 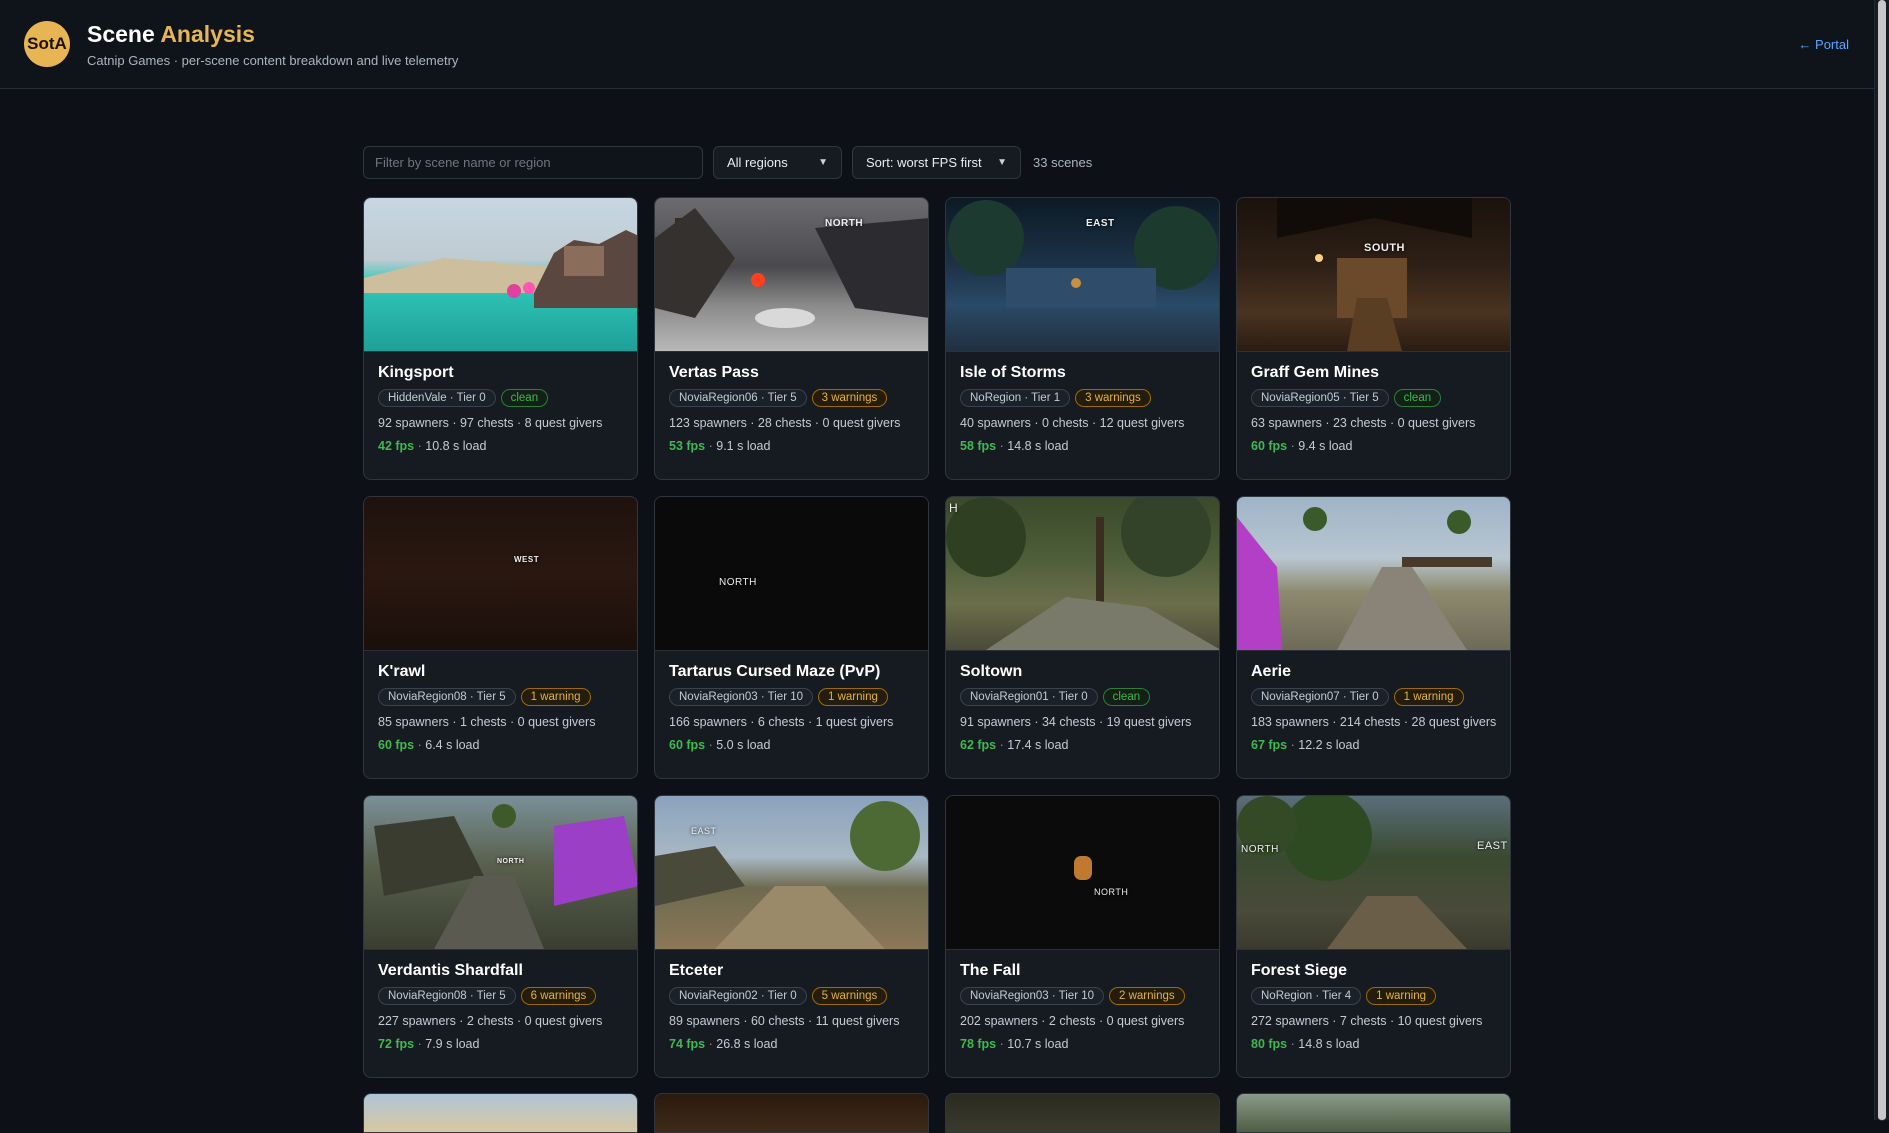 I want to click on sort-select: Sort: worst FPS first ▼, so click(x=936, y=162).